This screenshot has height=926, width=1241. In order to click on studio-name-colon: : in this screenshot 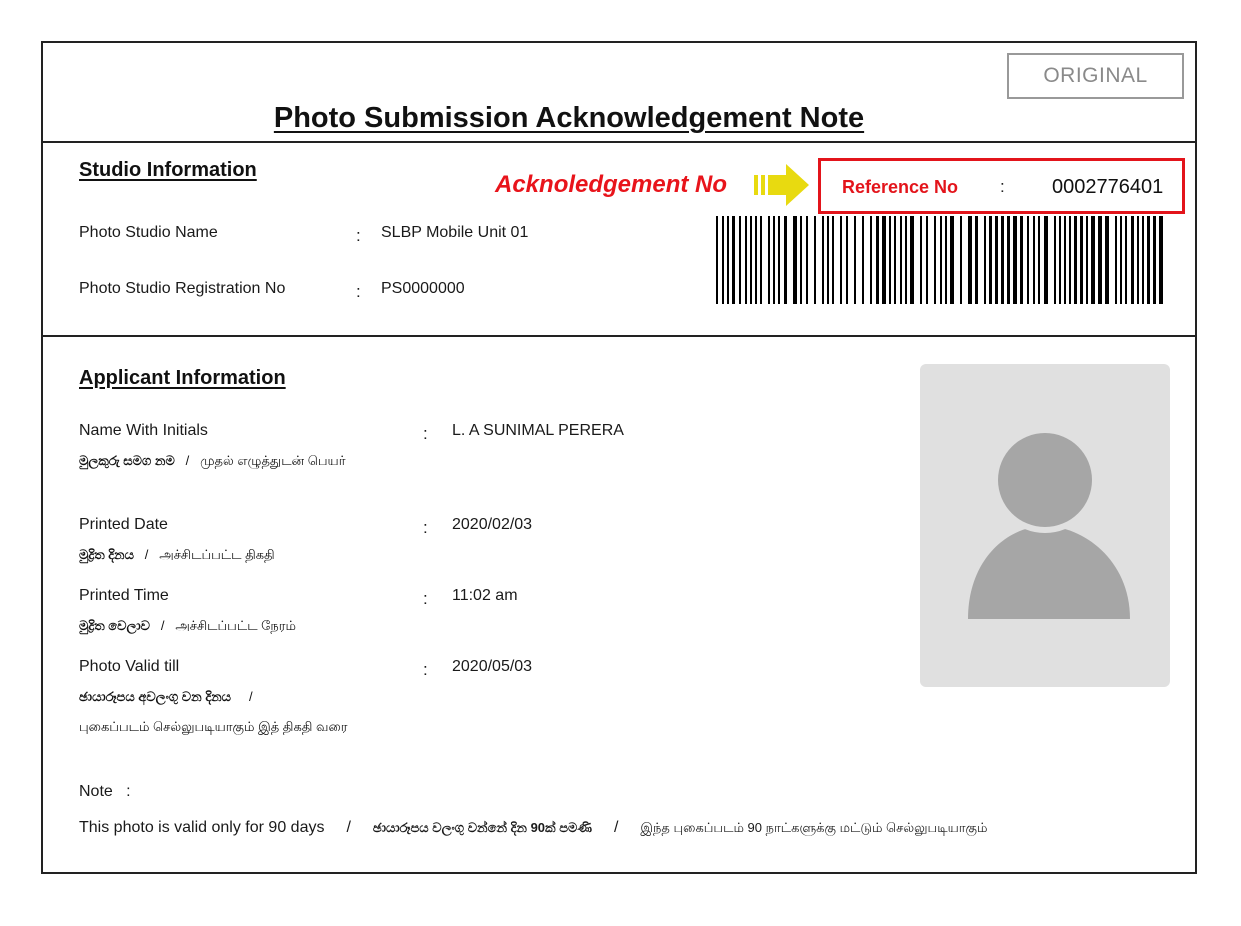, I will do `click(358, 235)`.